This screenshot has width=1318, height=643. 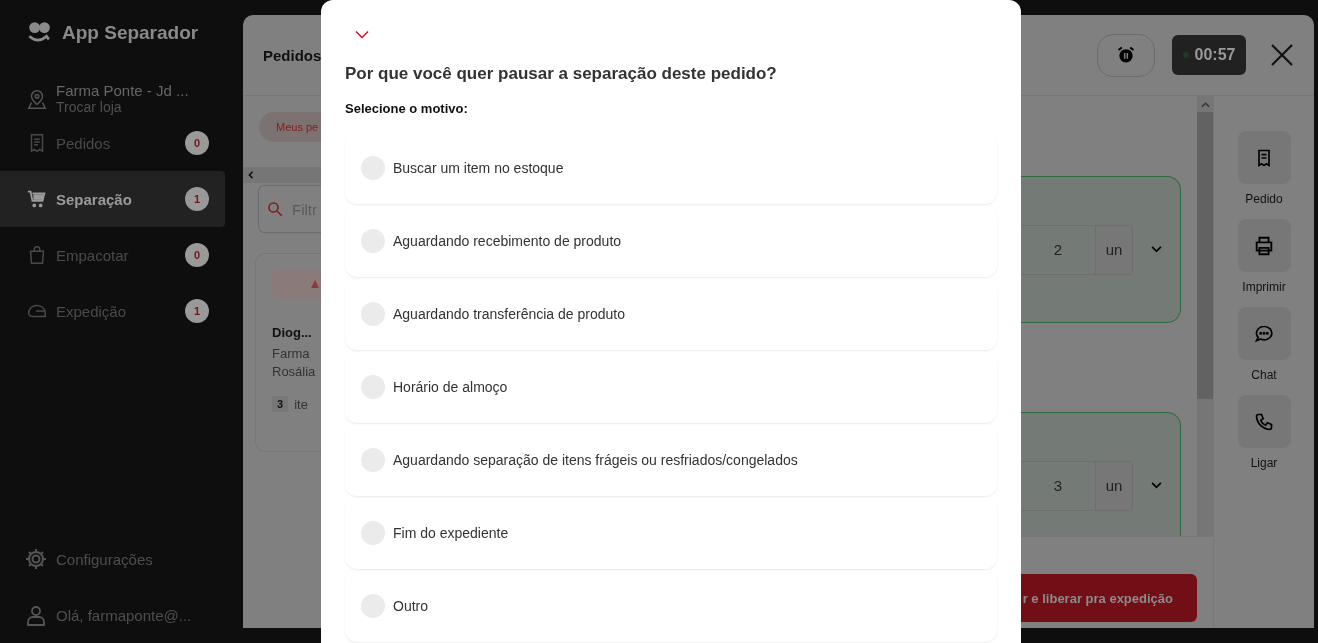 What do you see at coordinates (1282, 55) in the screenshot?
I see `close-icon` at bounding box center [1282, 55].